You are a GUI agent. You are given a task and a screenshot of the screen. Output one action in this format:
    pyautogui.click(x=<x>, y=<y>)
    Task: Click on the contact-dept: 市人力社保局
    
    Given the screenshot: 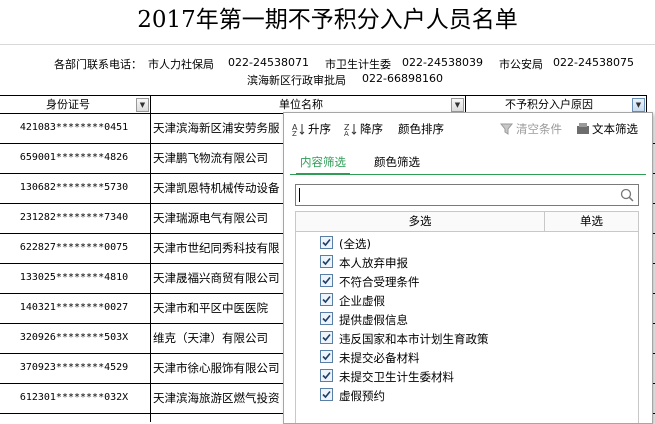 What is the action you would take?
    pyautogui.click(x=181, y=64)
    